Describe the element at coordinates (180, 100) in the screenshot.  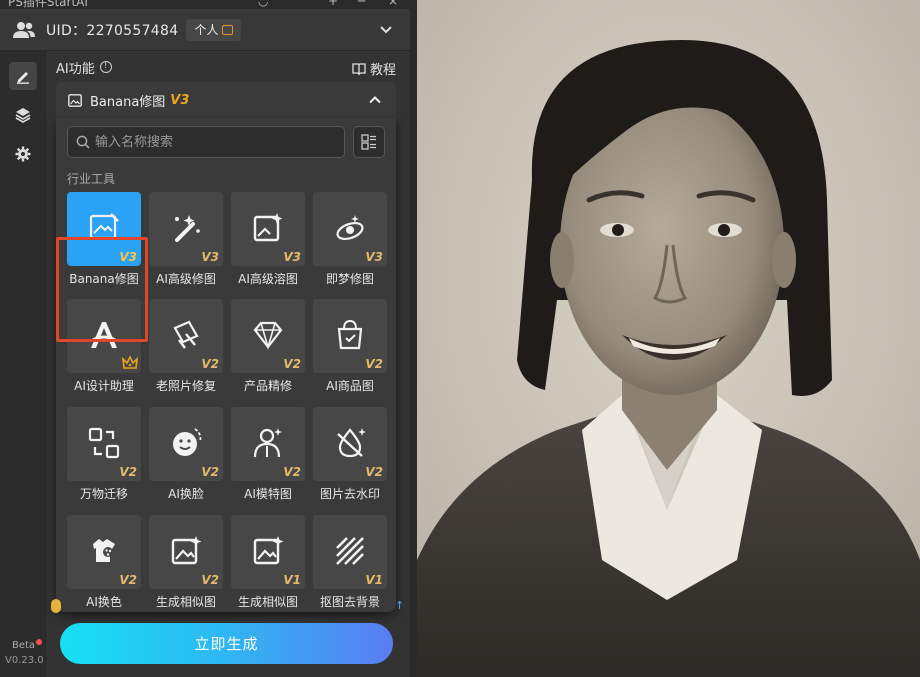
I see `selected-tool-version: V3` at that location.